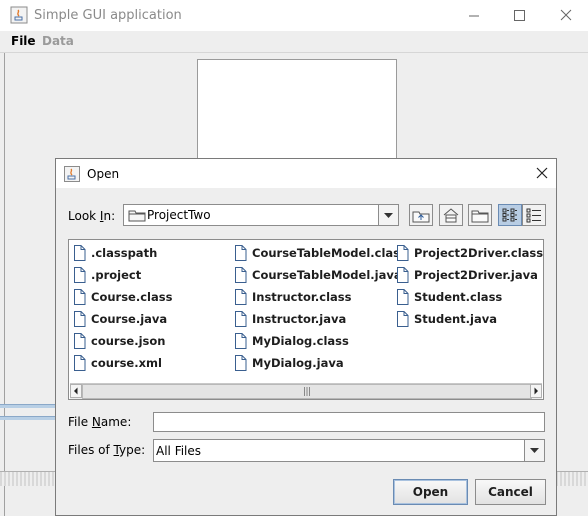 This screenshot has height=516, width=588. I want to click on file-list-item: Instructor.class, so click(320, 297).